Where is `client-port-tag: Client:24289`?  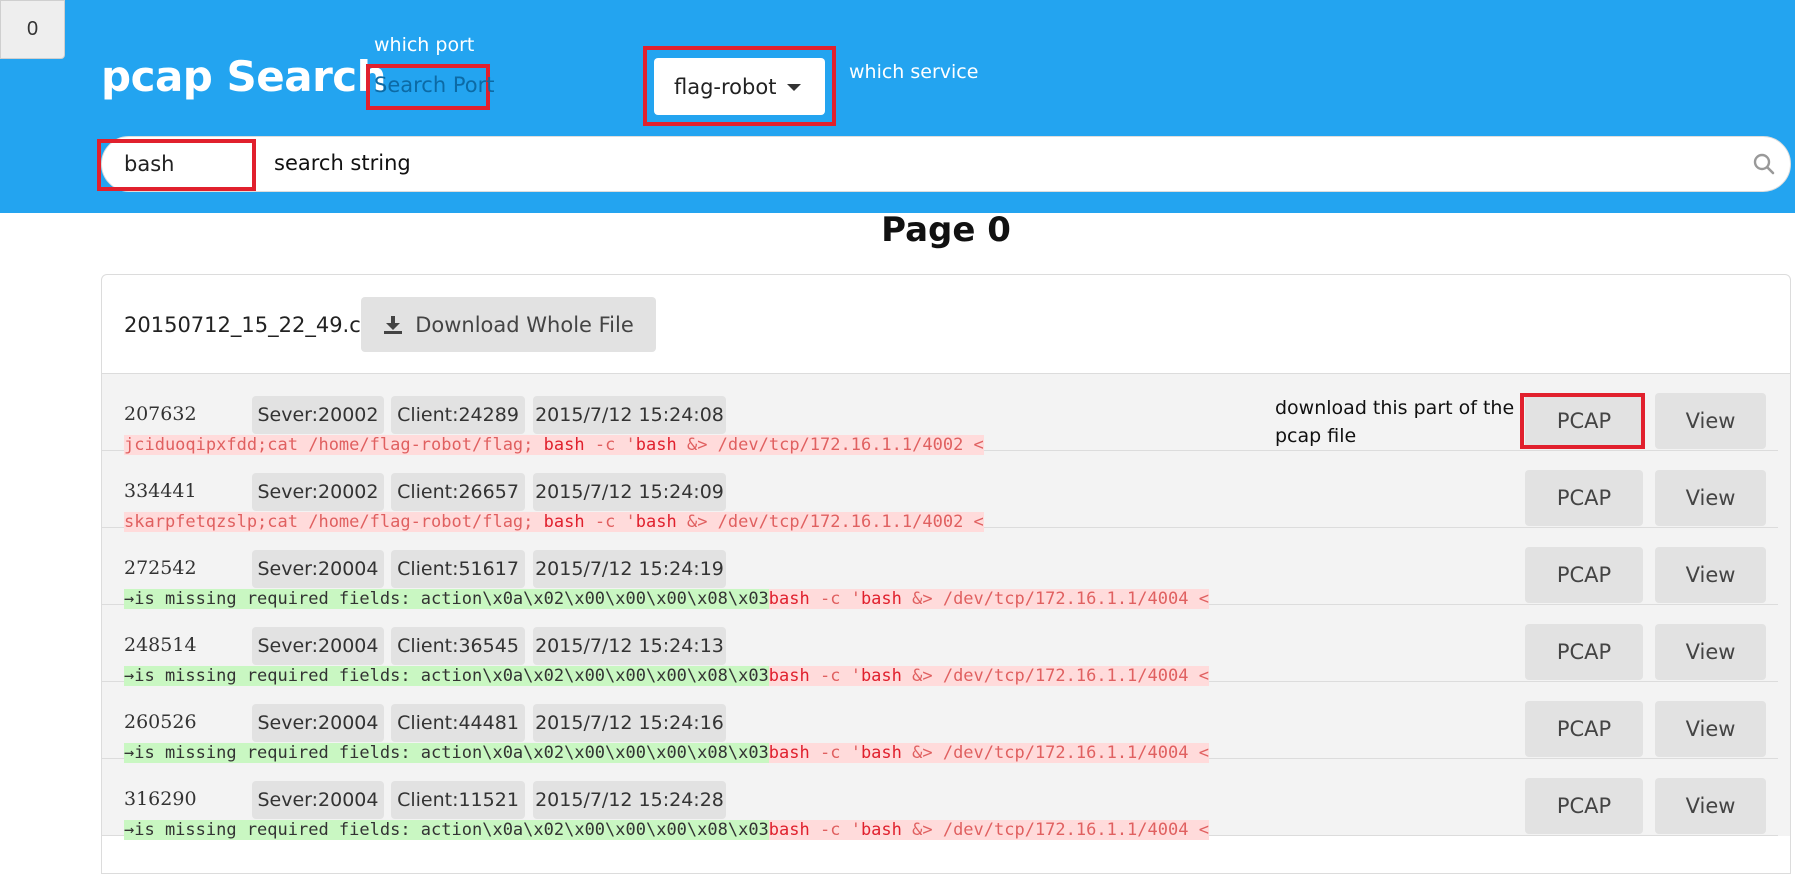
client-port-tag: Client:24289 is located at coordinates (458, 415).